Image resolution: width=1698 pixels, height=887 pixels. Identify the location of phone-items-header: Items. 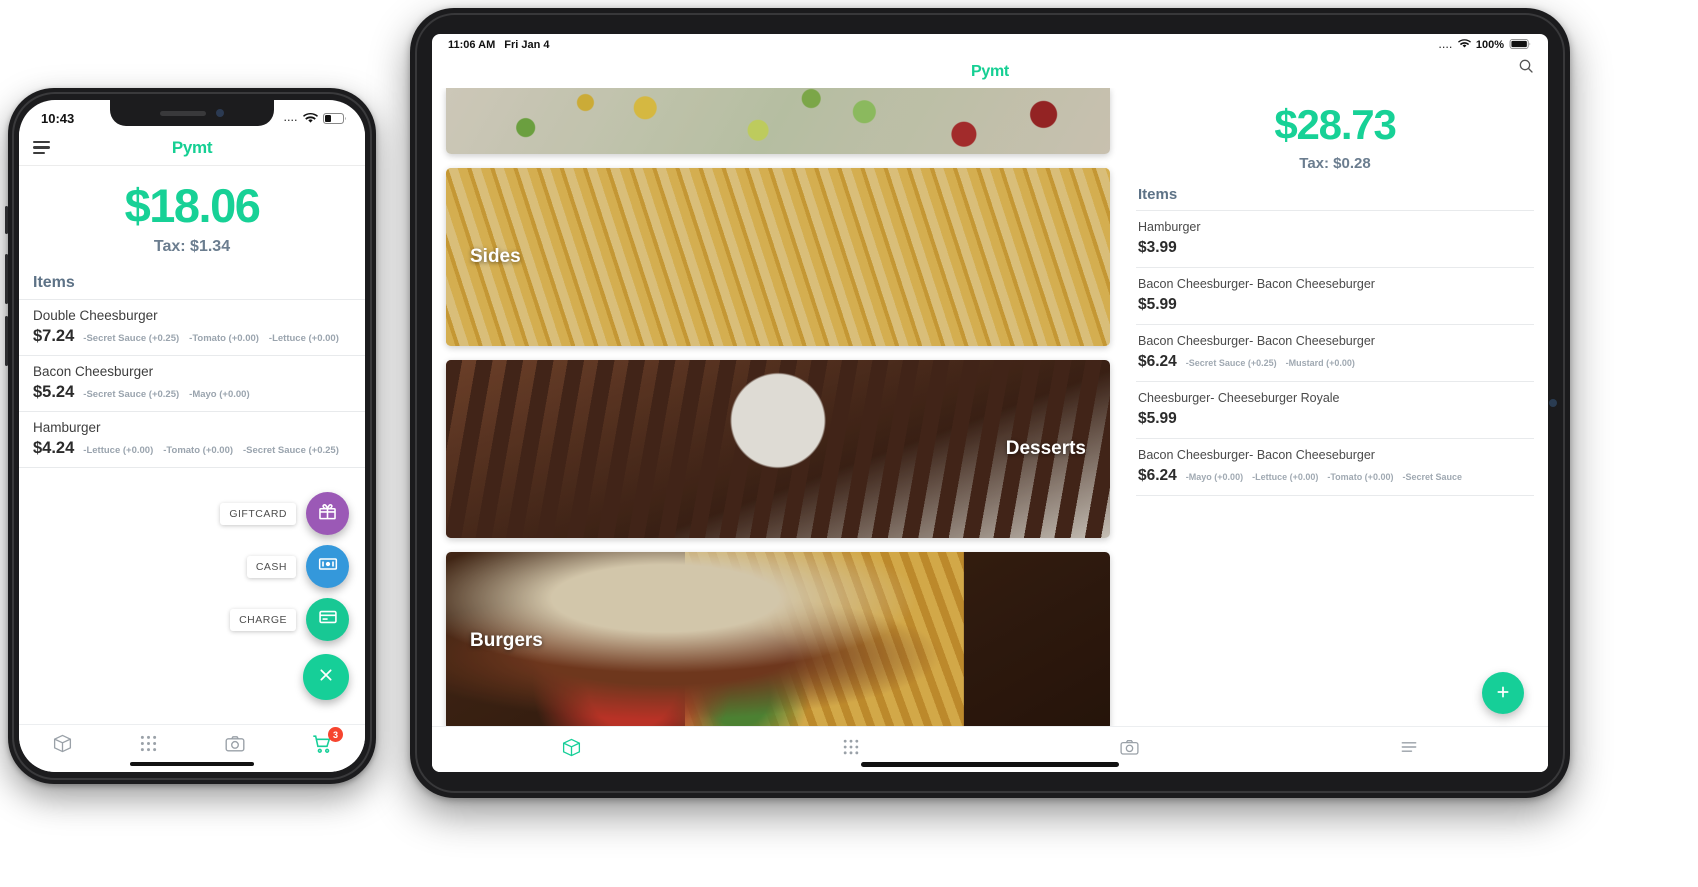
(54, 282).